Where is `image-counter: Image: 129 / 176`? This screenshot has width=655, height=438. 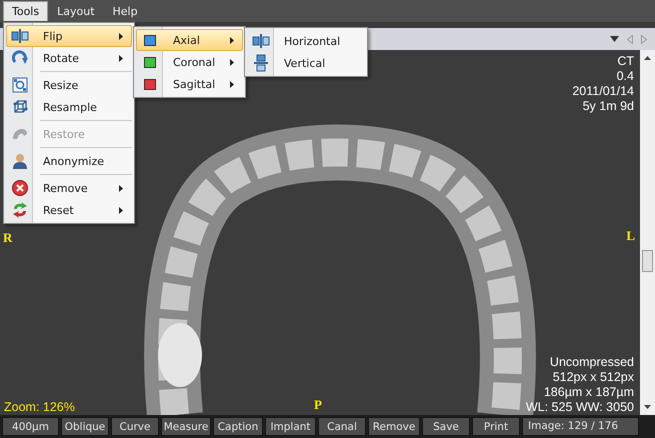
image-counter: Image: 129 / 176 is located at coordinates (580, 426).